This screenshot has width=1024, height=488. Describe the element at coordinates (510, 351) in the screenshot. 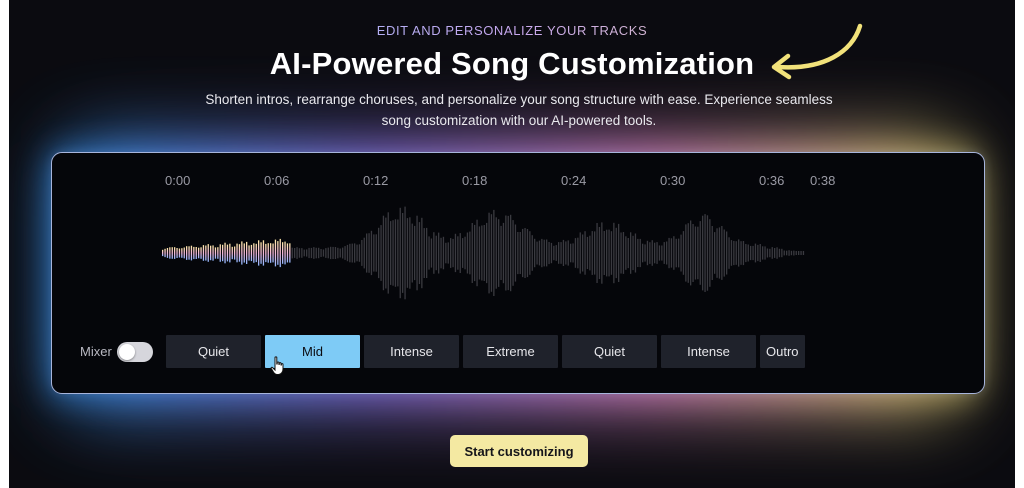

I see `segment-extreme: Extreme` at that location.